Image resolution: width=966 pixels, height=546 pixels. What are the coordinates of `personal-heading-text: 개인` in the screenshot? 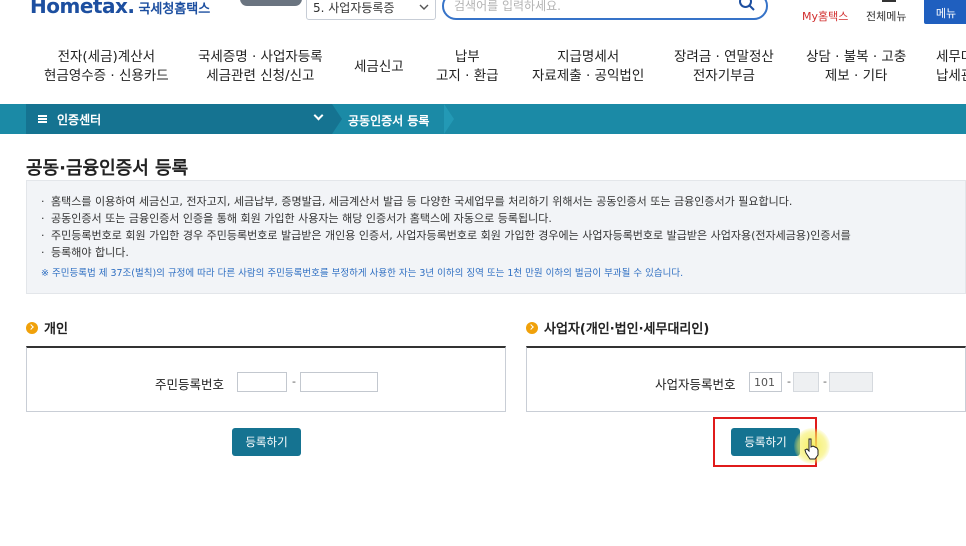 It's located at (56, 329).